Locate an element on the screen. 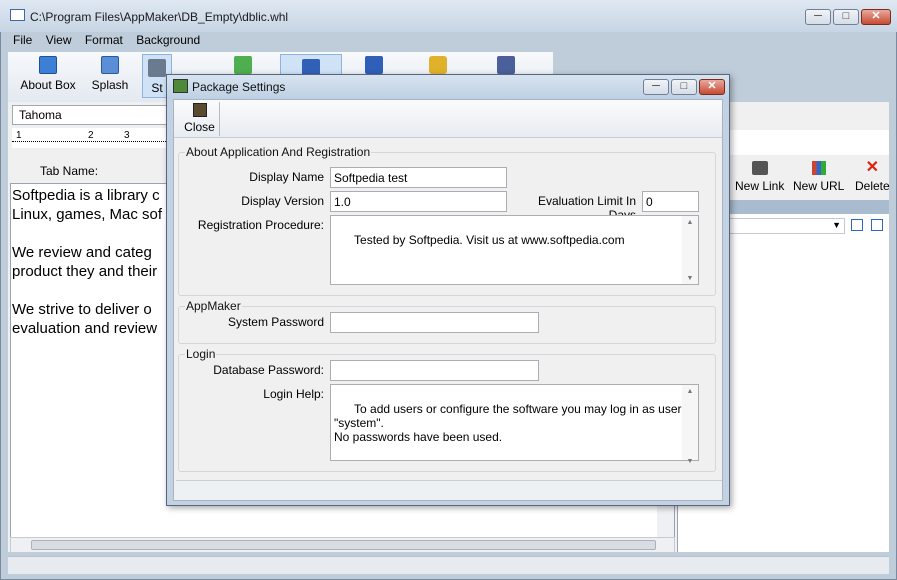 The image size is (897, 580). delete-icon: ✕ is located at coordinates (872, 167).